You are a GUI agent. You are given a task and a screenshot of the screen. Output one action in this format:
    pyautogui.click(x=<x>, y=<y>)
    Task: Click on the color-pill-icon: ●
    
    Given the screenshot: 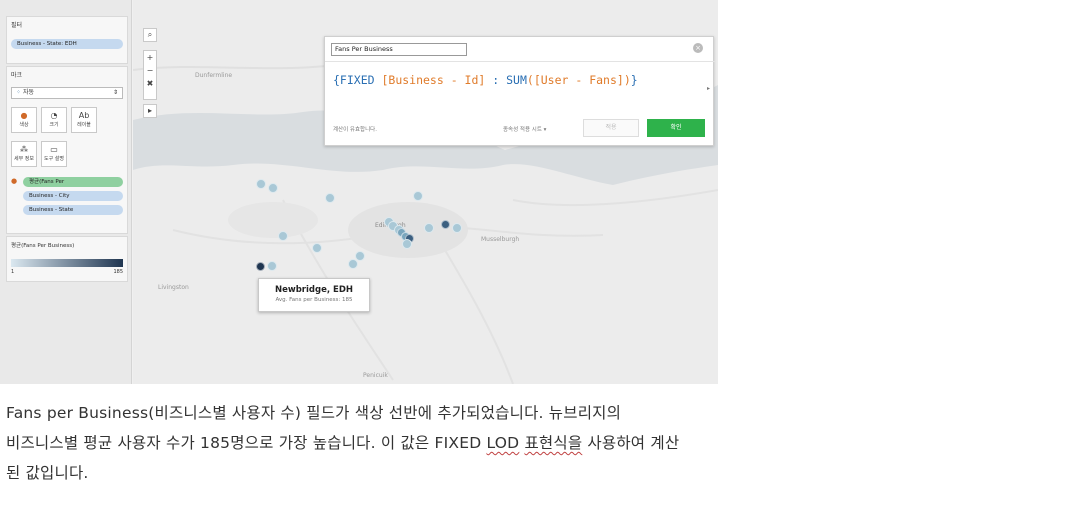 What is the action you would take?
    pyautogui.click(x=14, y=181)
    